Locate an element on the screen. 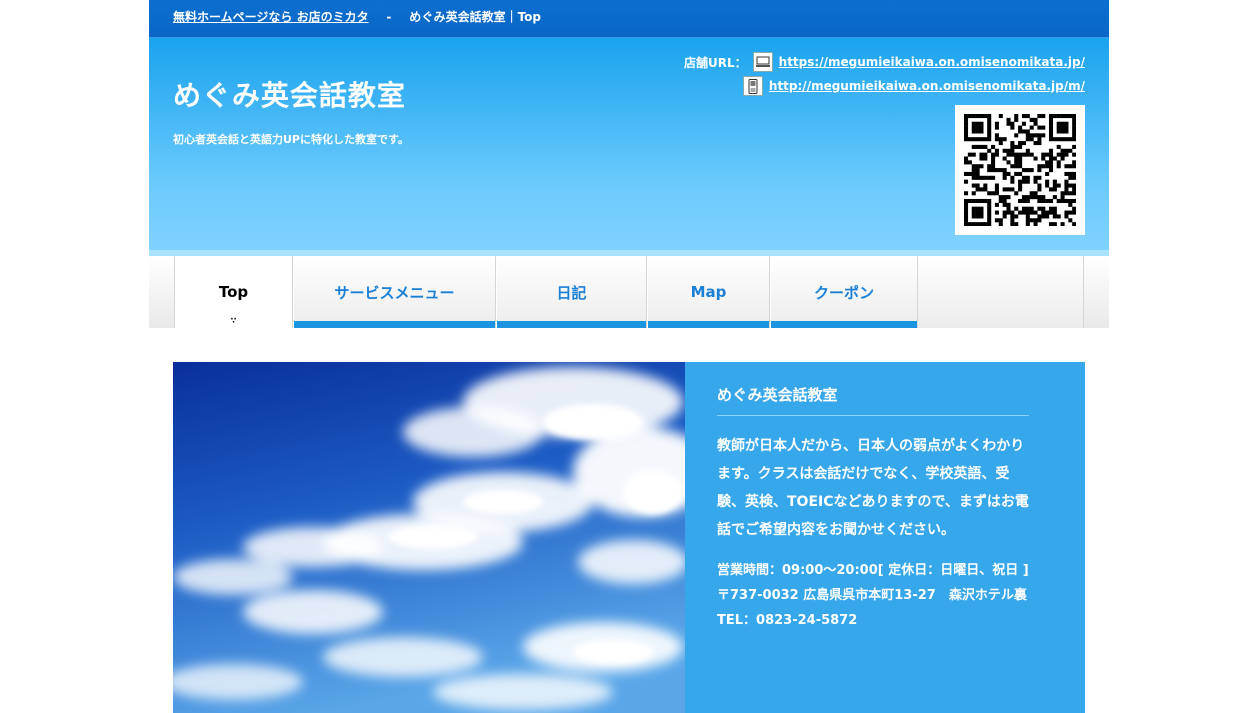  mobile-phone-icon is located at coordinates (752, 86).